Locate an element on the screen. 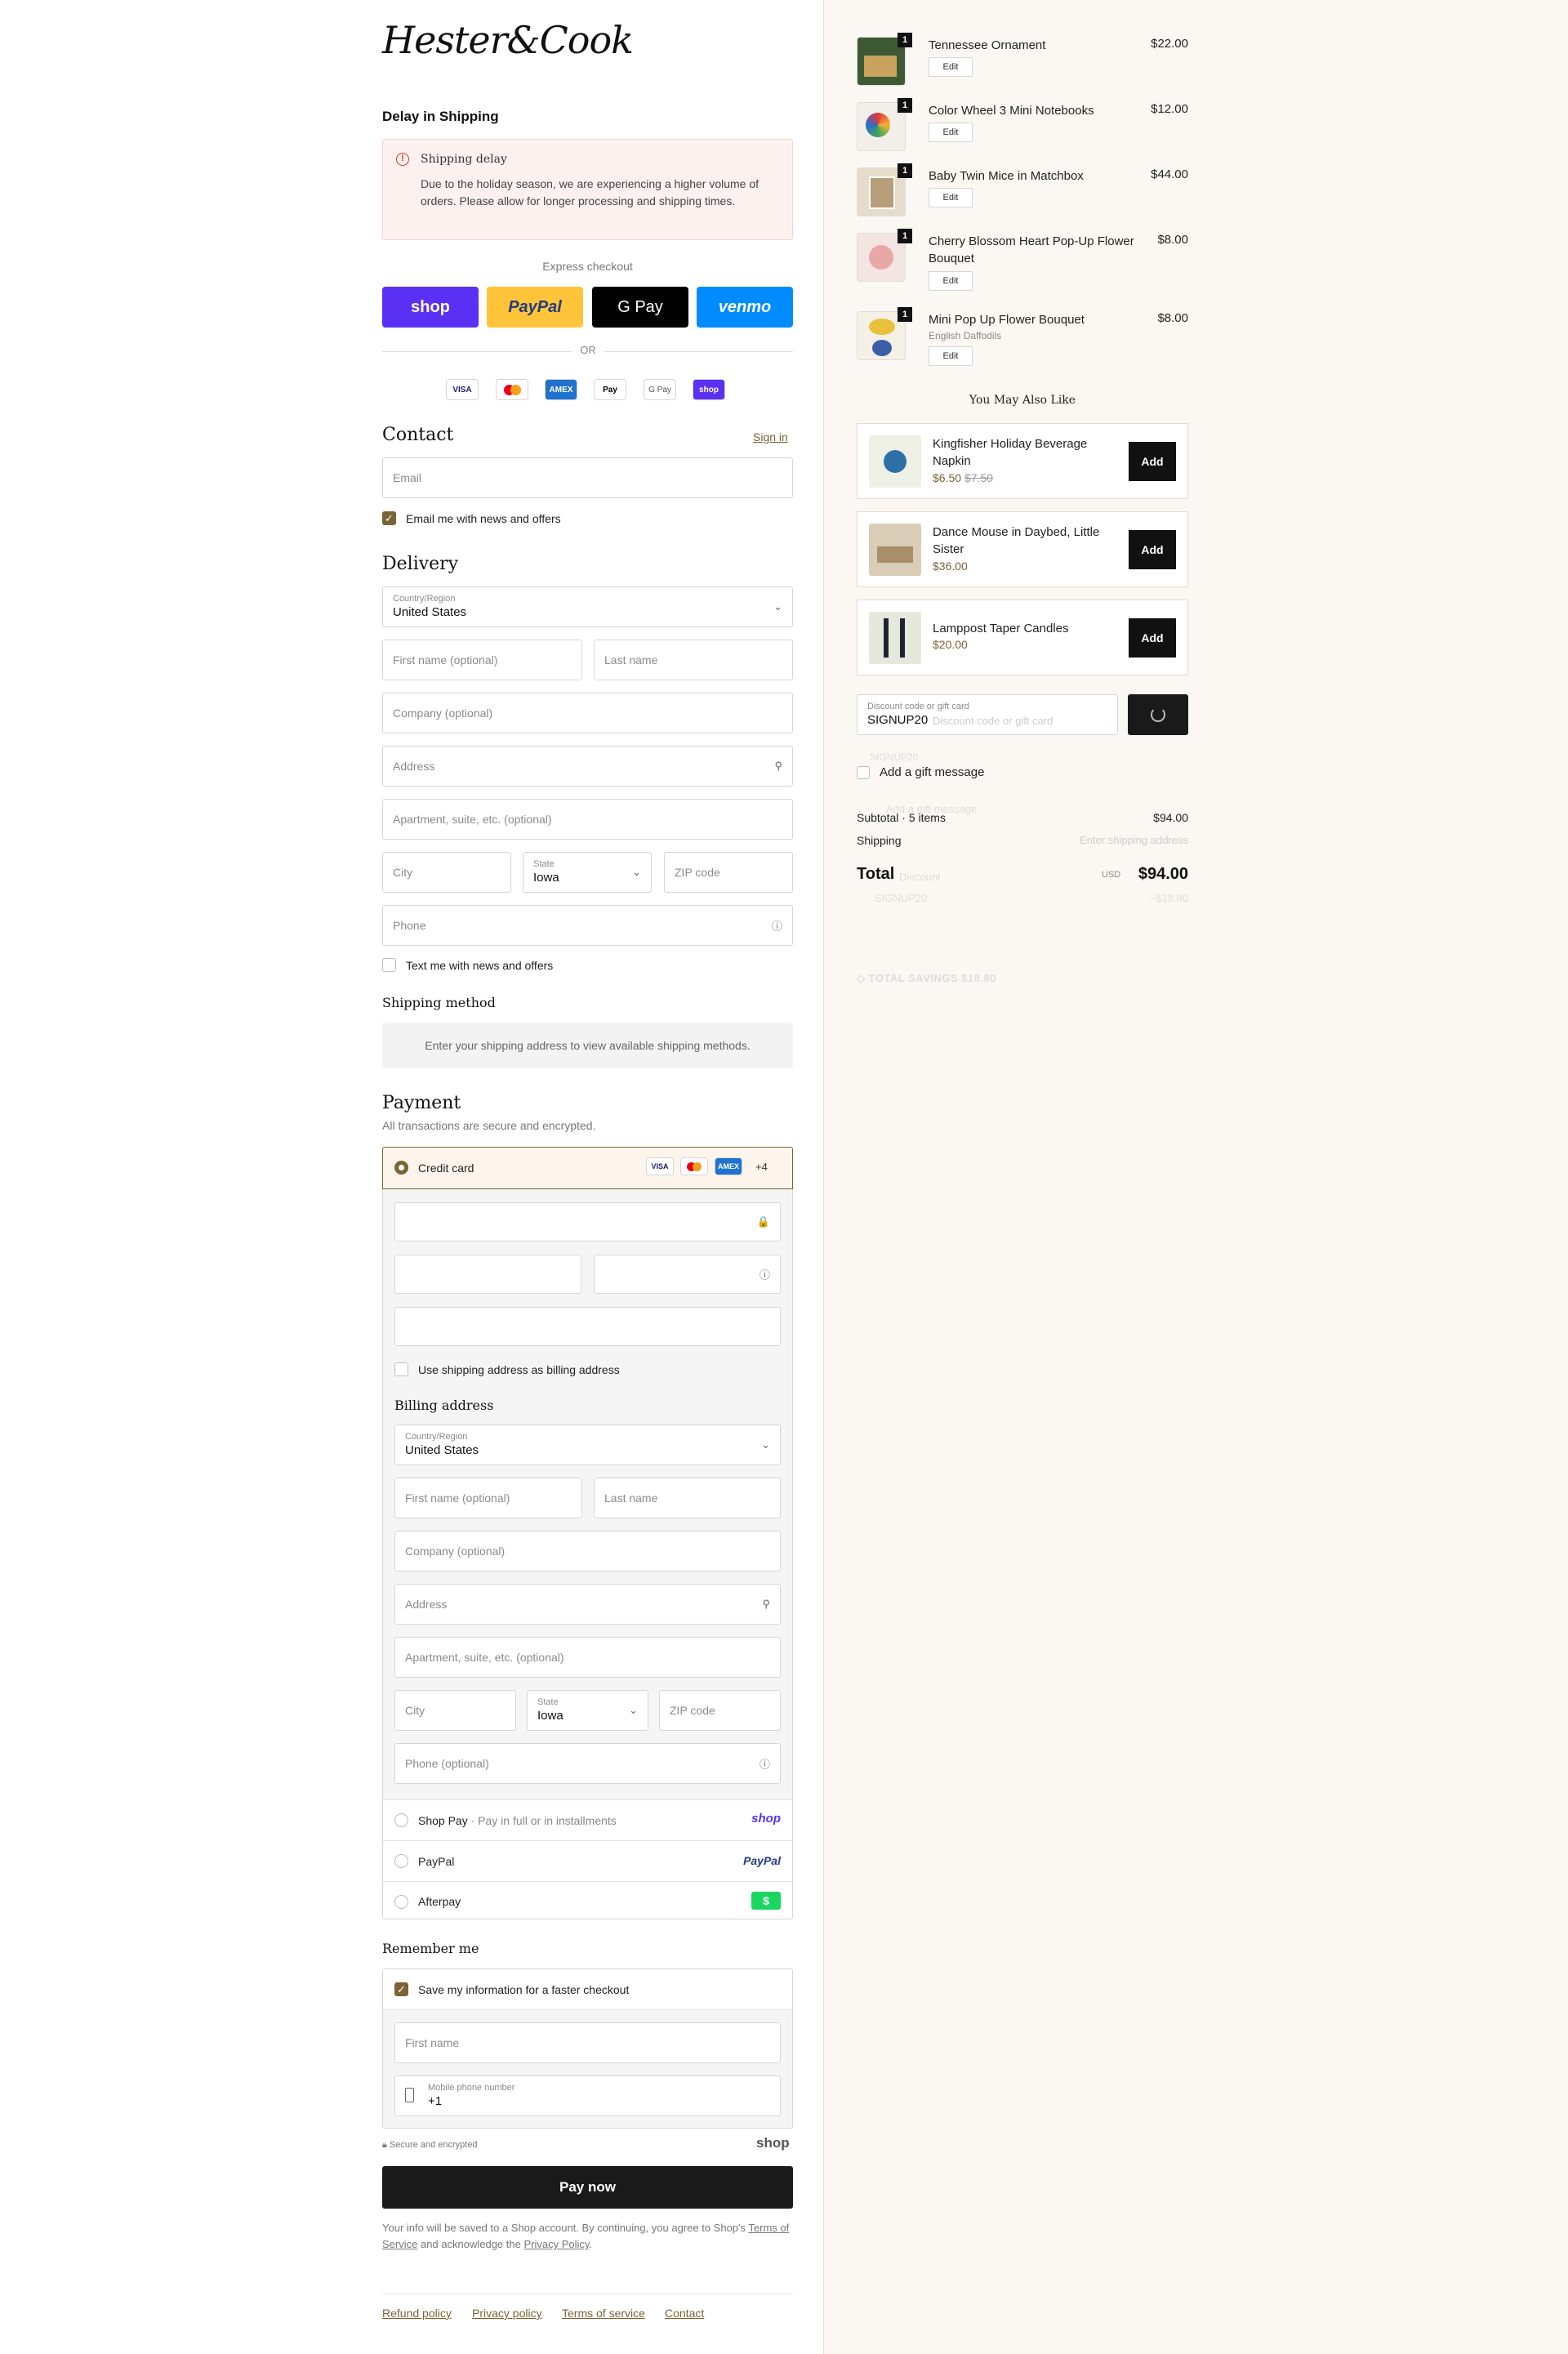 This screenshot has width=1568, height=2354. save-info-checkbox: ✓ is located at coordinates (401, 1989).